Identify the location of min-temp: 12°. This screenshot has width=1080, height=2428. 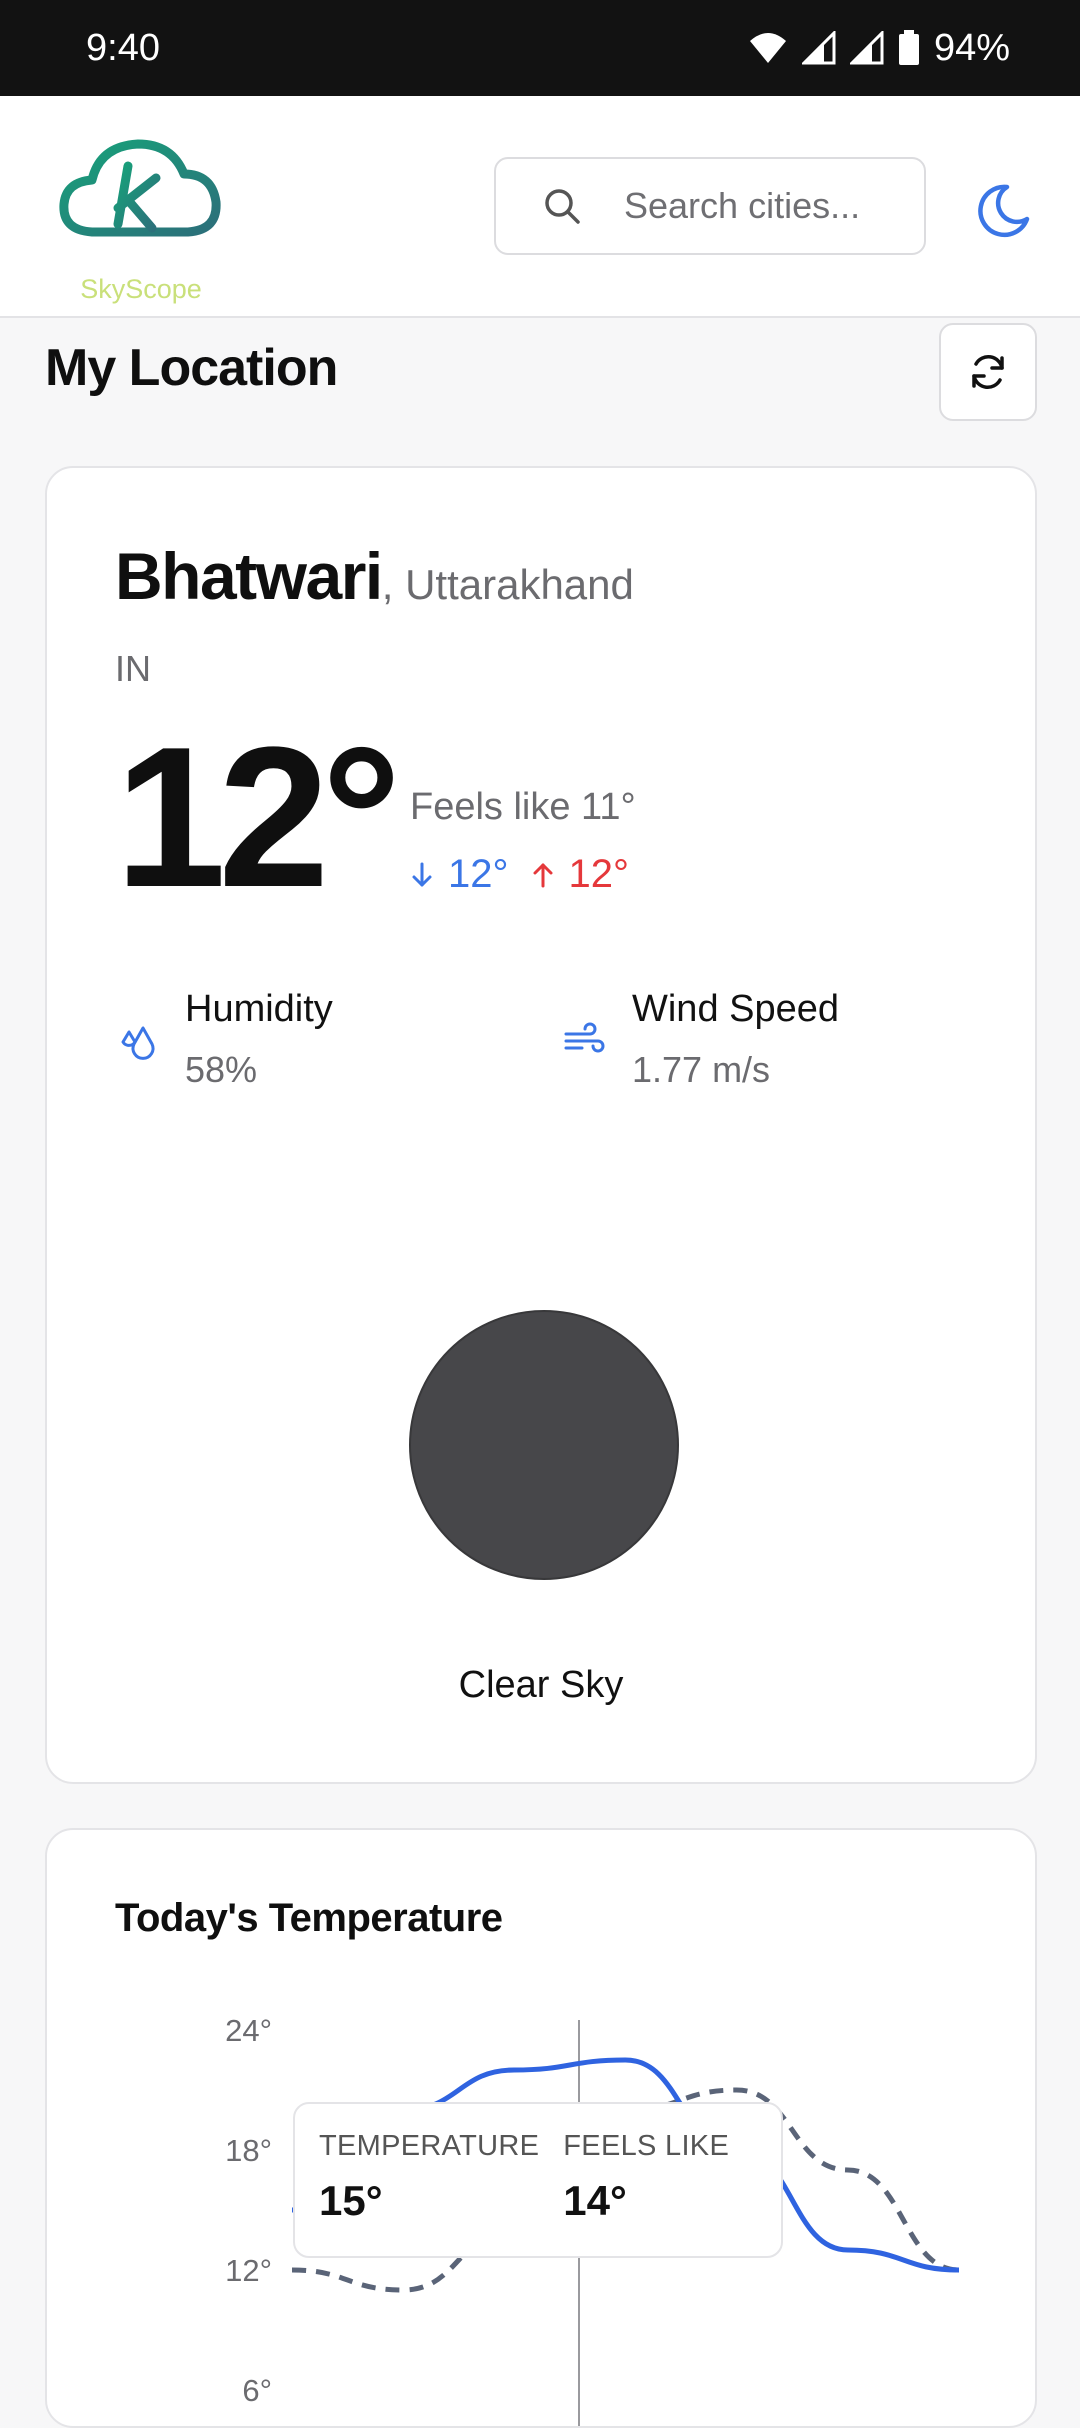
(459, 874).